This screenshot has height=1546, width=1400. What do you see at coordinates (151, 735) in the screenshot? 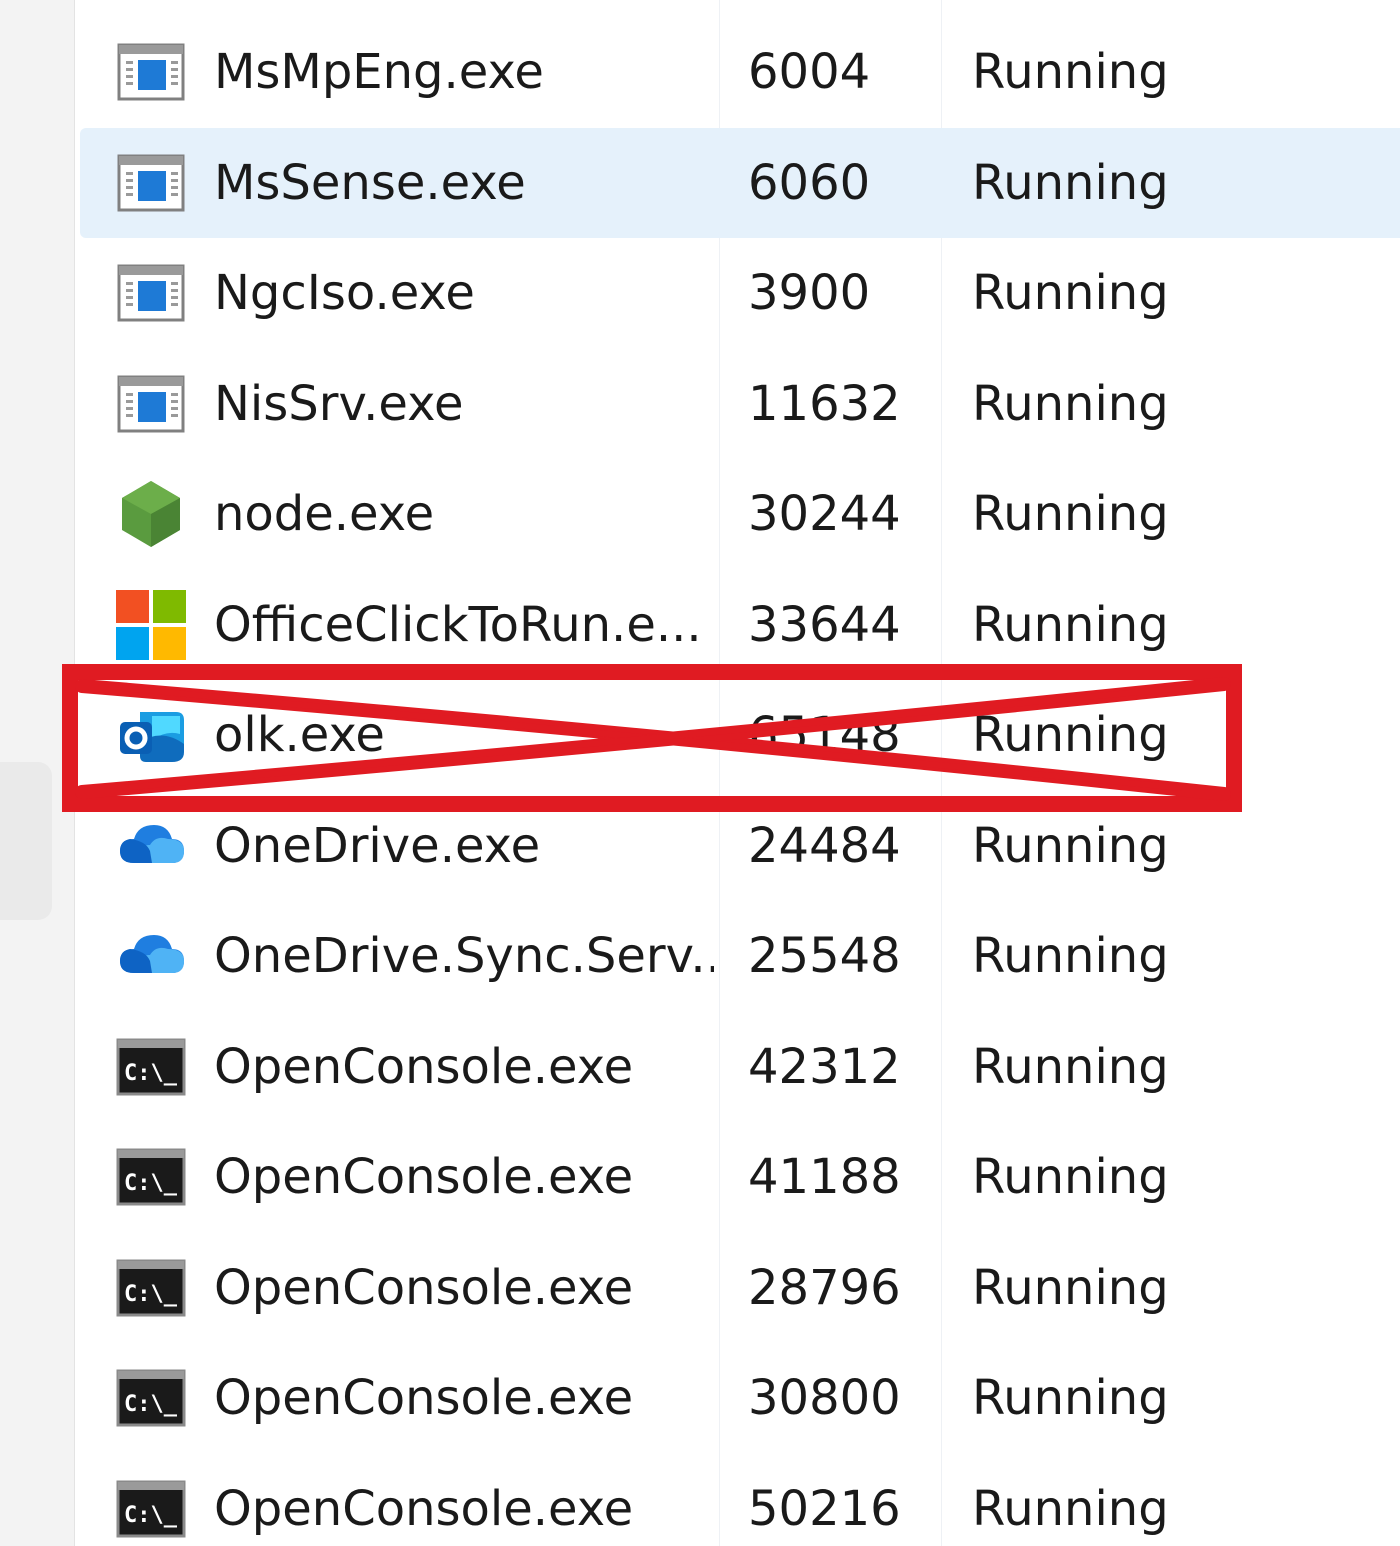
I see `outlook-icon` at bounding box center [151, 735].